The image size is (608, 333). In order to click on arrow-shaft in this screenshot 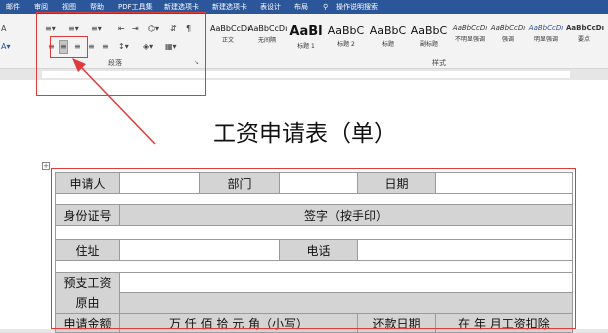, I will do `click(117, 105)`.